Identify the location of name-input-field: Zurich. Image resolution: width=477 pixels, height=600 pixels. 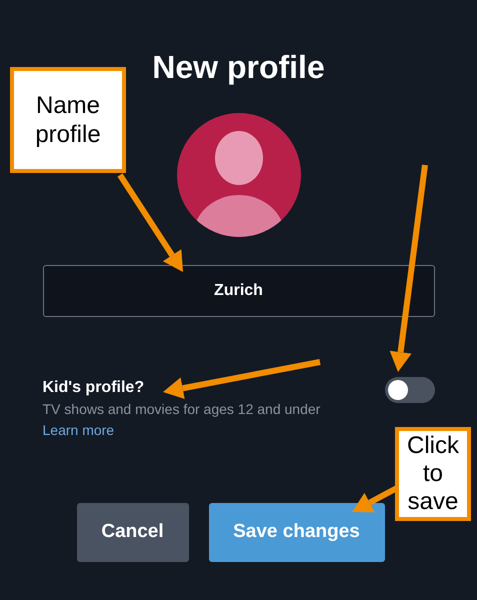
(238, 291).